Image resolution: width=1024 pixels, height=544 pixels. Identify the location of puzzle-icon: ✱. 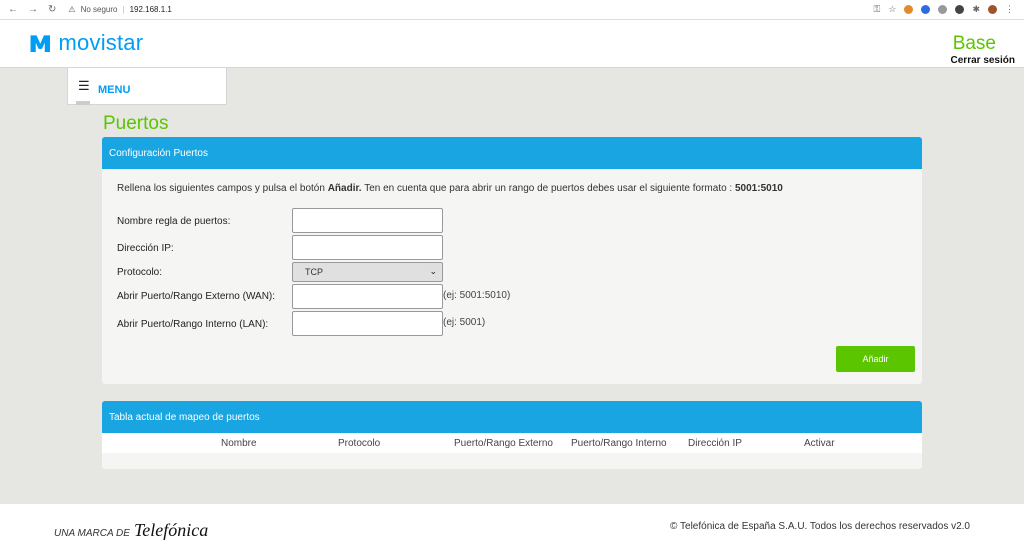
(976, 9).